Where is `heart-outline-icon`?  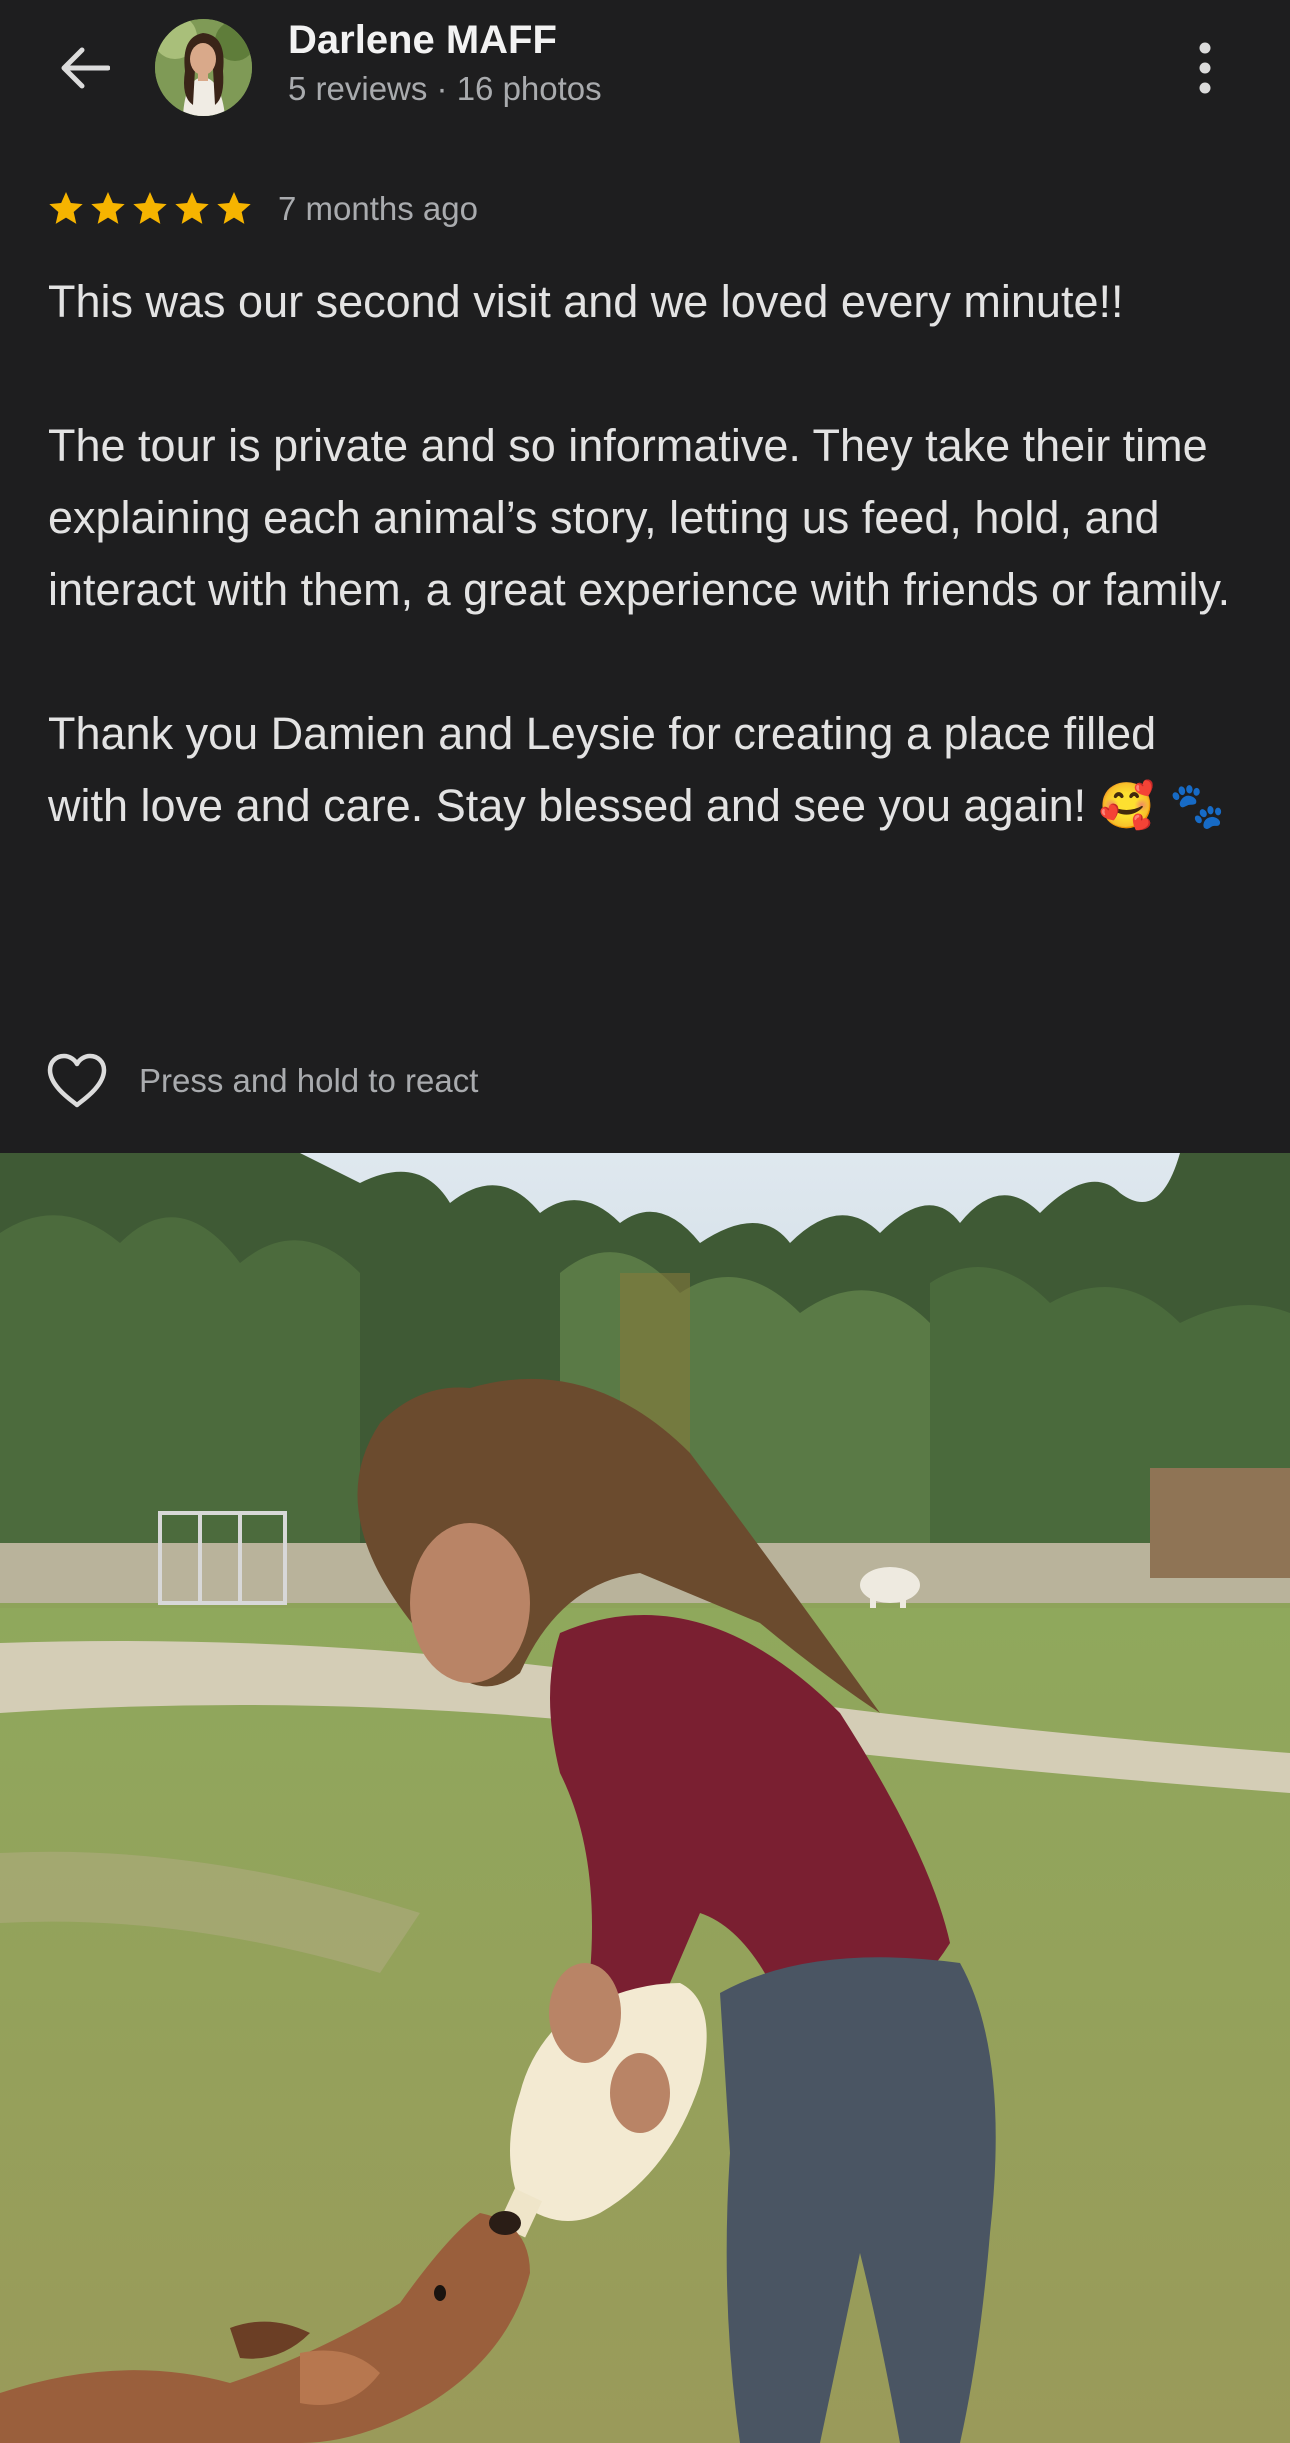 heart-outline-icon is located at coordinates (77, 1080).